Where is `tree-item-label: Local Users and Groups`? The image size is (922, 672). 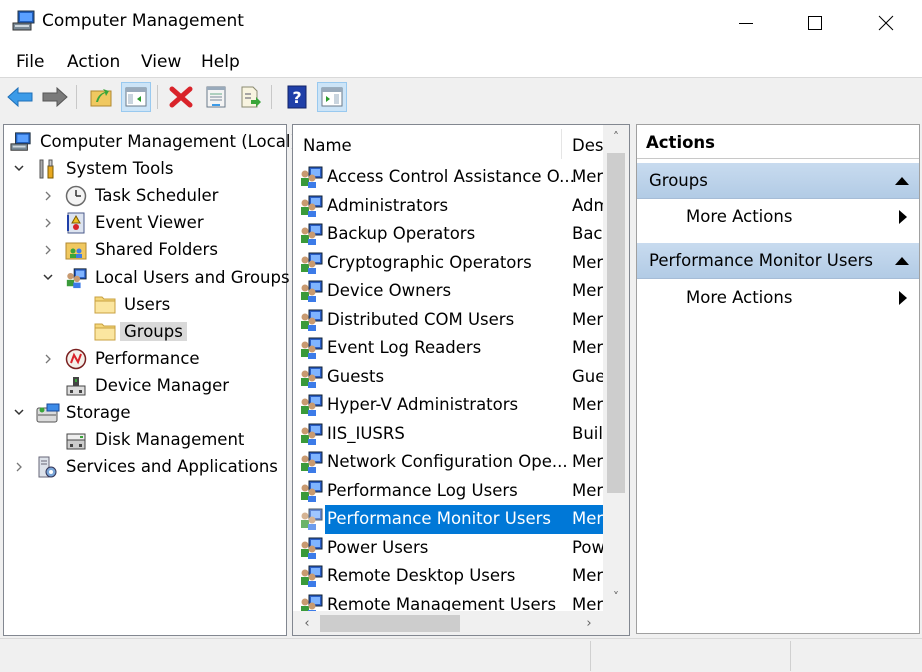 tree-item-label: Local Users and Groups is located at coordinates (192, 277).